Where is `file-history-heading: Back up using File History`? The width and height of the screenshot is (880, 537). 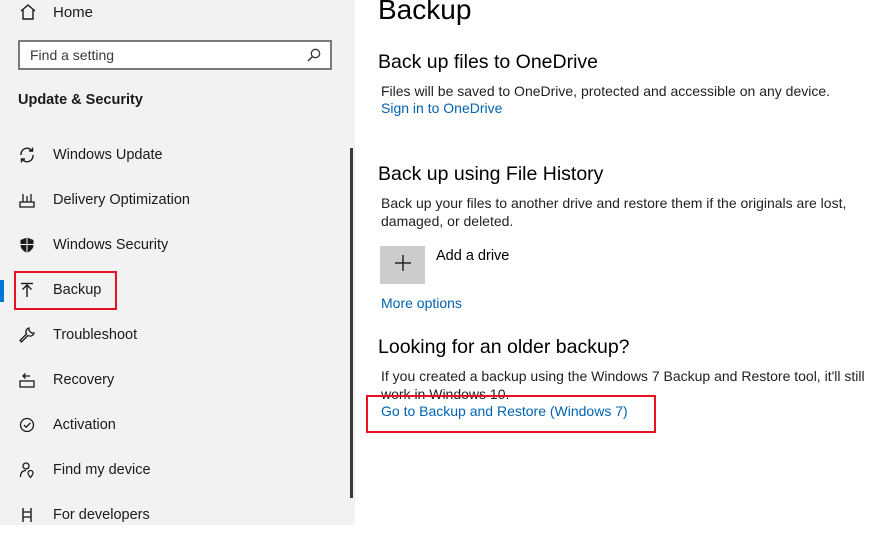 file-history-heading: Back up using File History is located at coordinates (491, 174).